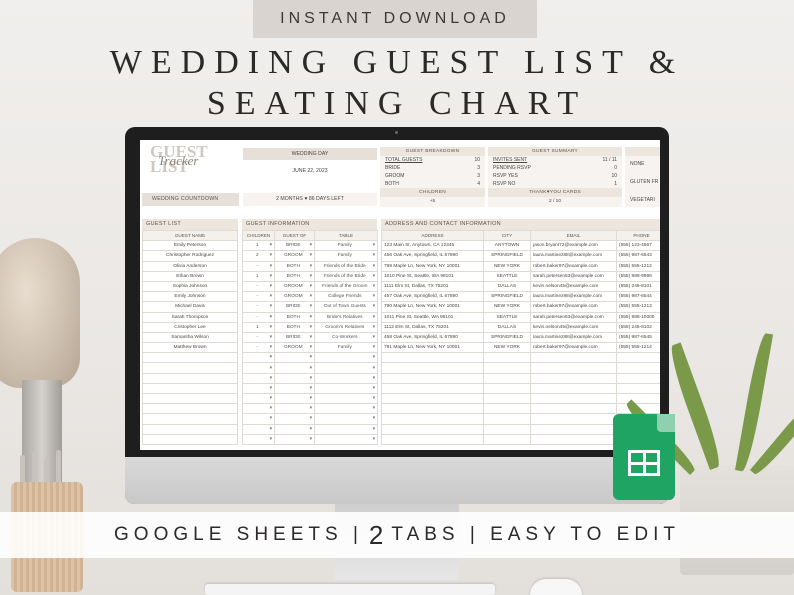 The width and height of the screenshot is (794, 595). I want to click on children-dropdown: 2 ▾, so click(258, 256).